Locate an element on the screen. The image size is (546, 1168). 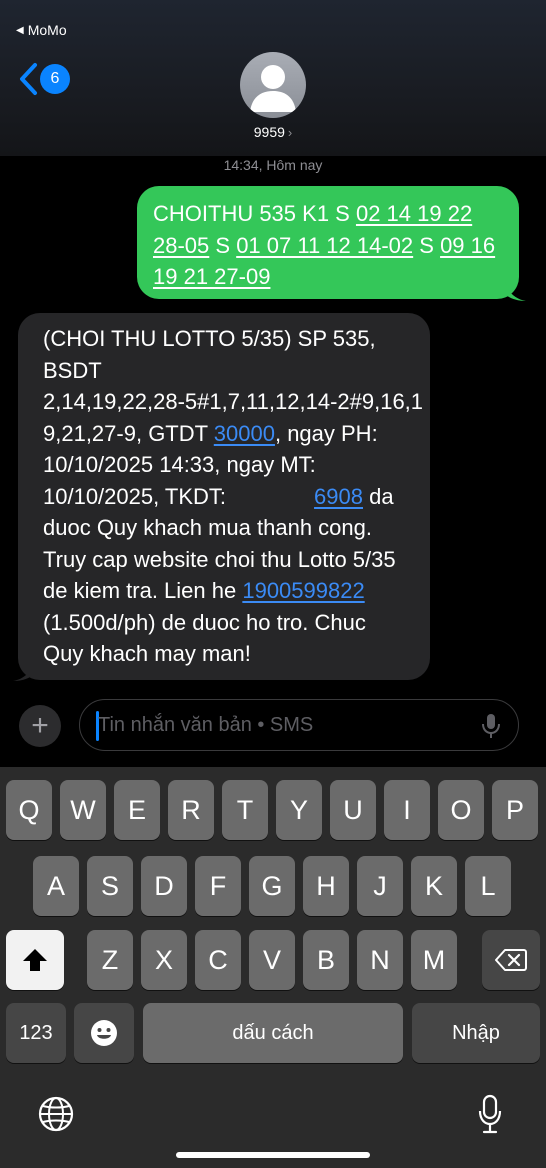
plus-icon: + is located at coordinates (40, 725).